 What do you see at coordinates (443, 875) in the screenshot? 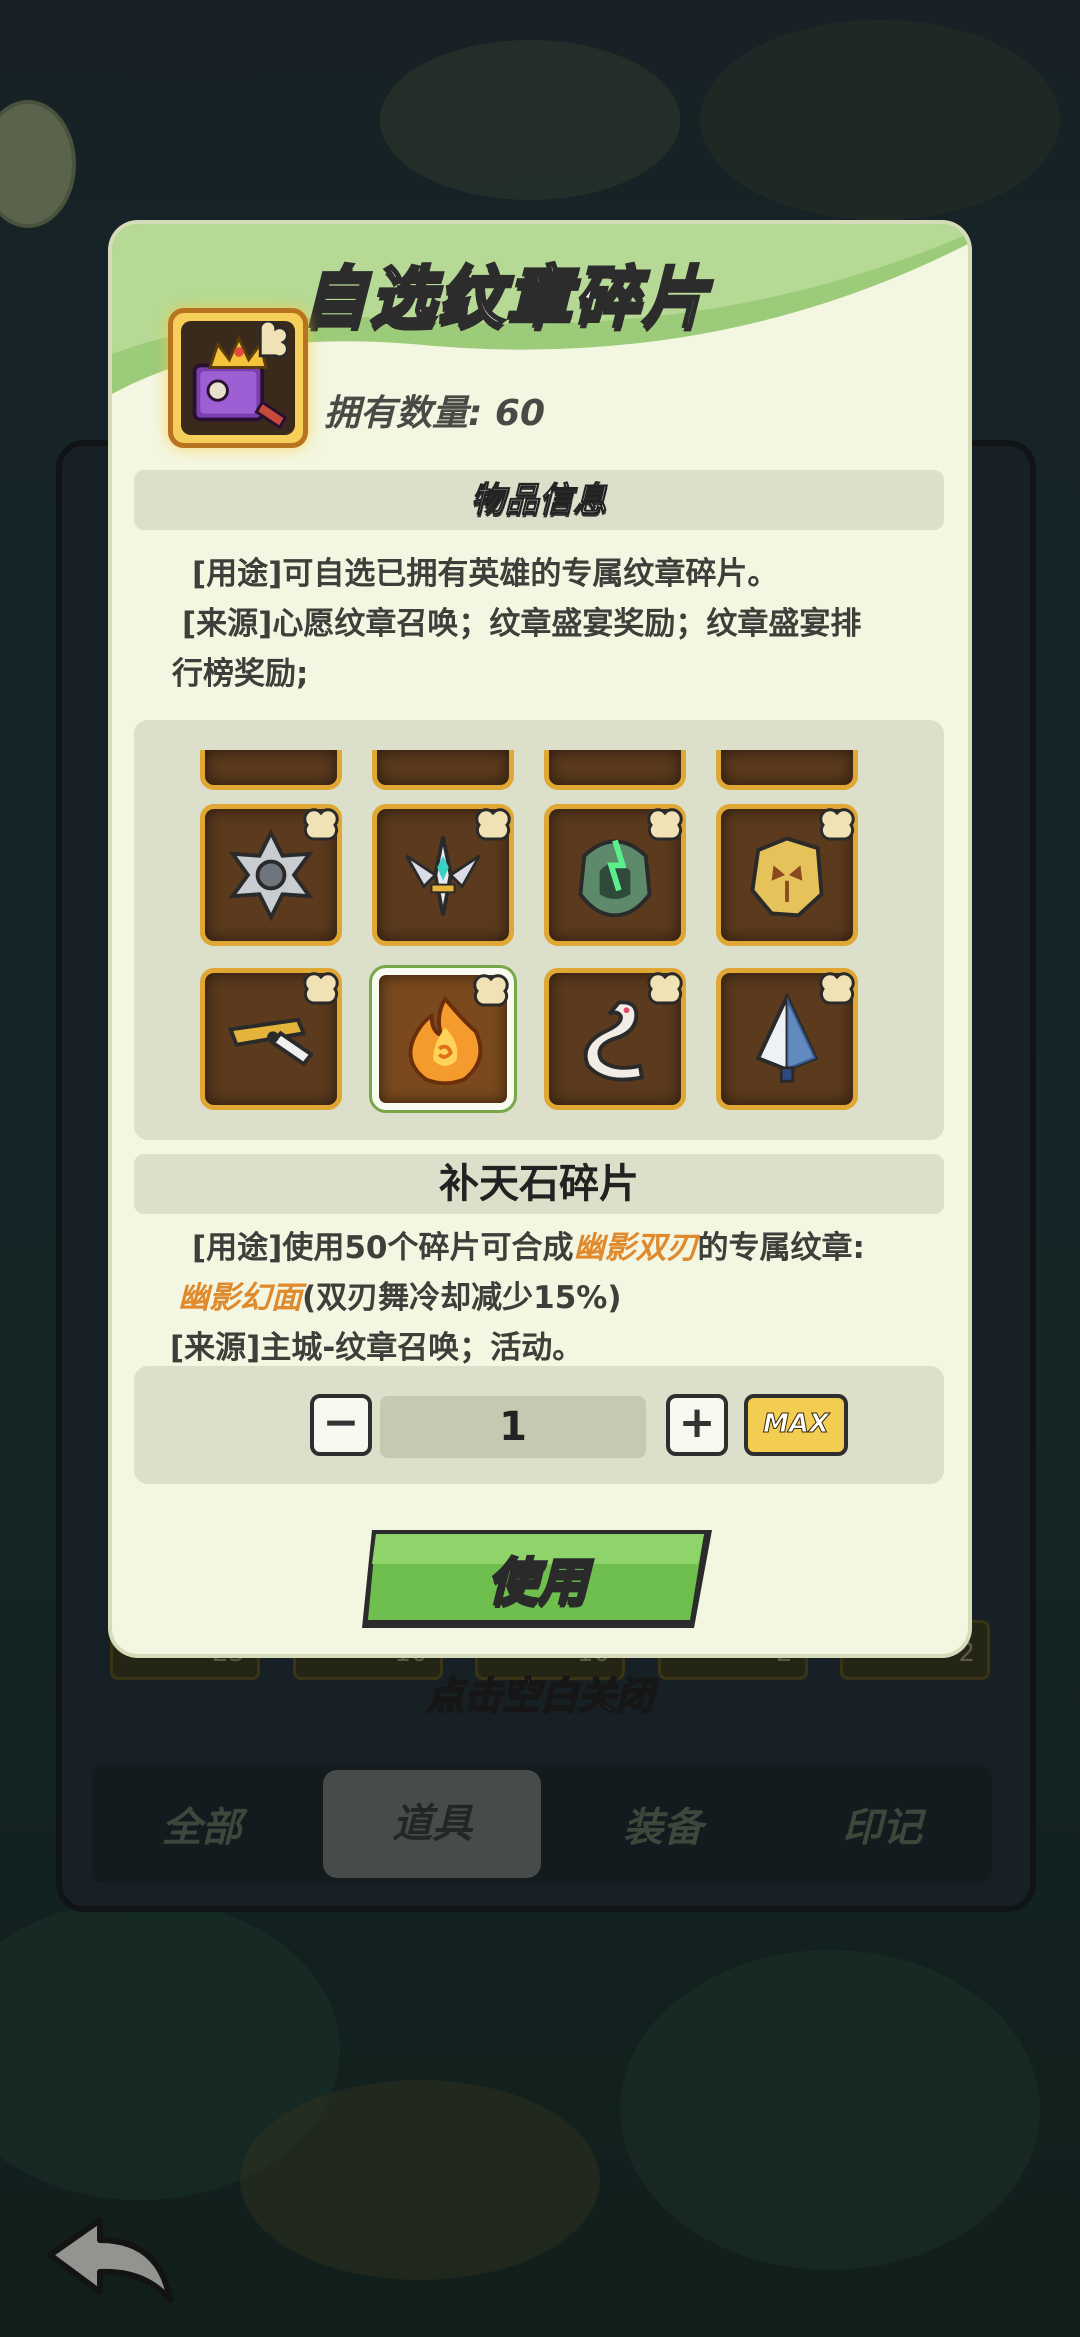
I see `winged-crest-icon` at bounding box center [443, 875].